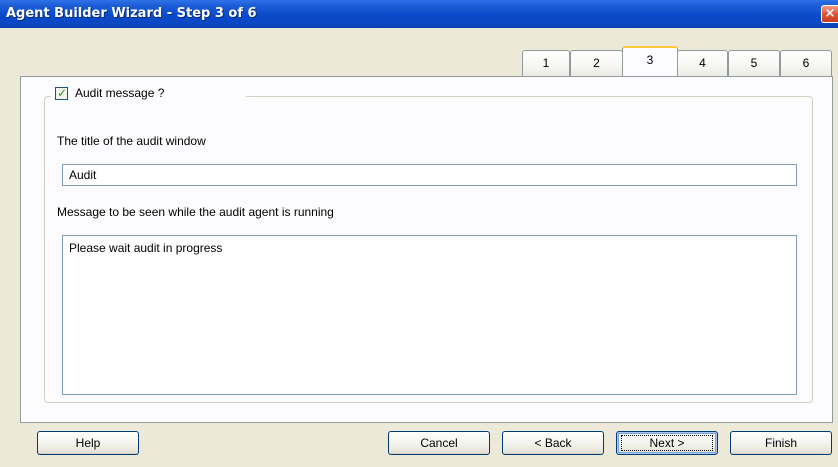  I want to click on finish-button: Finish, so click(781, 443).